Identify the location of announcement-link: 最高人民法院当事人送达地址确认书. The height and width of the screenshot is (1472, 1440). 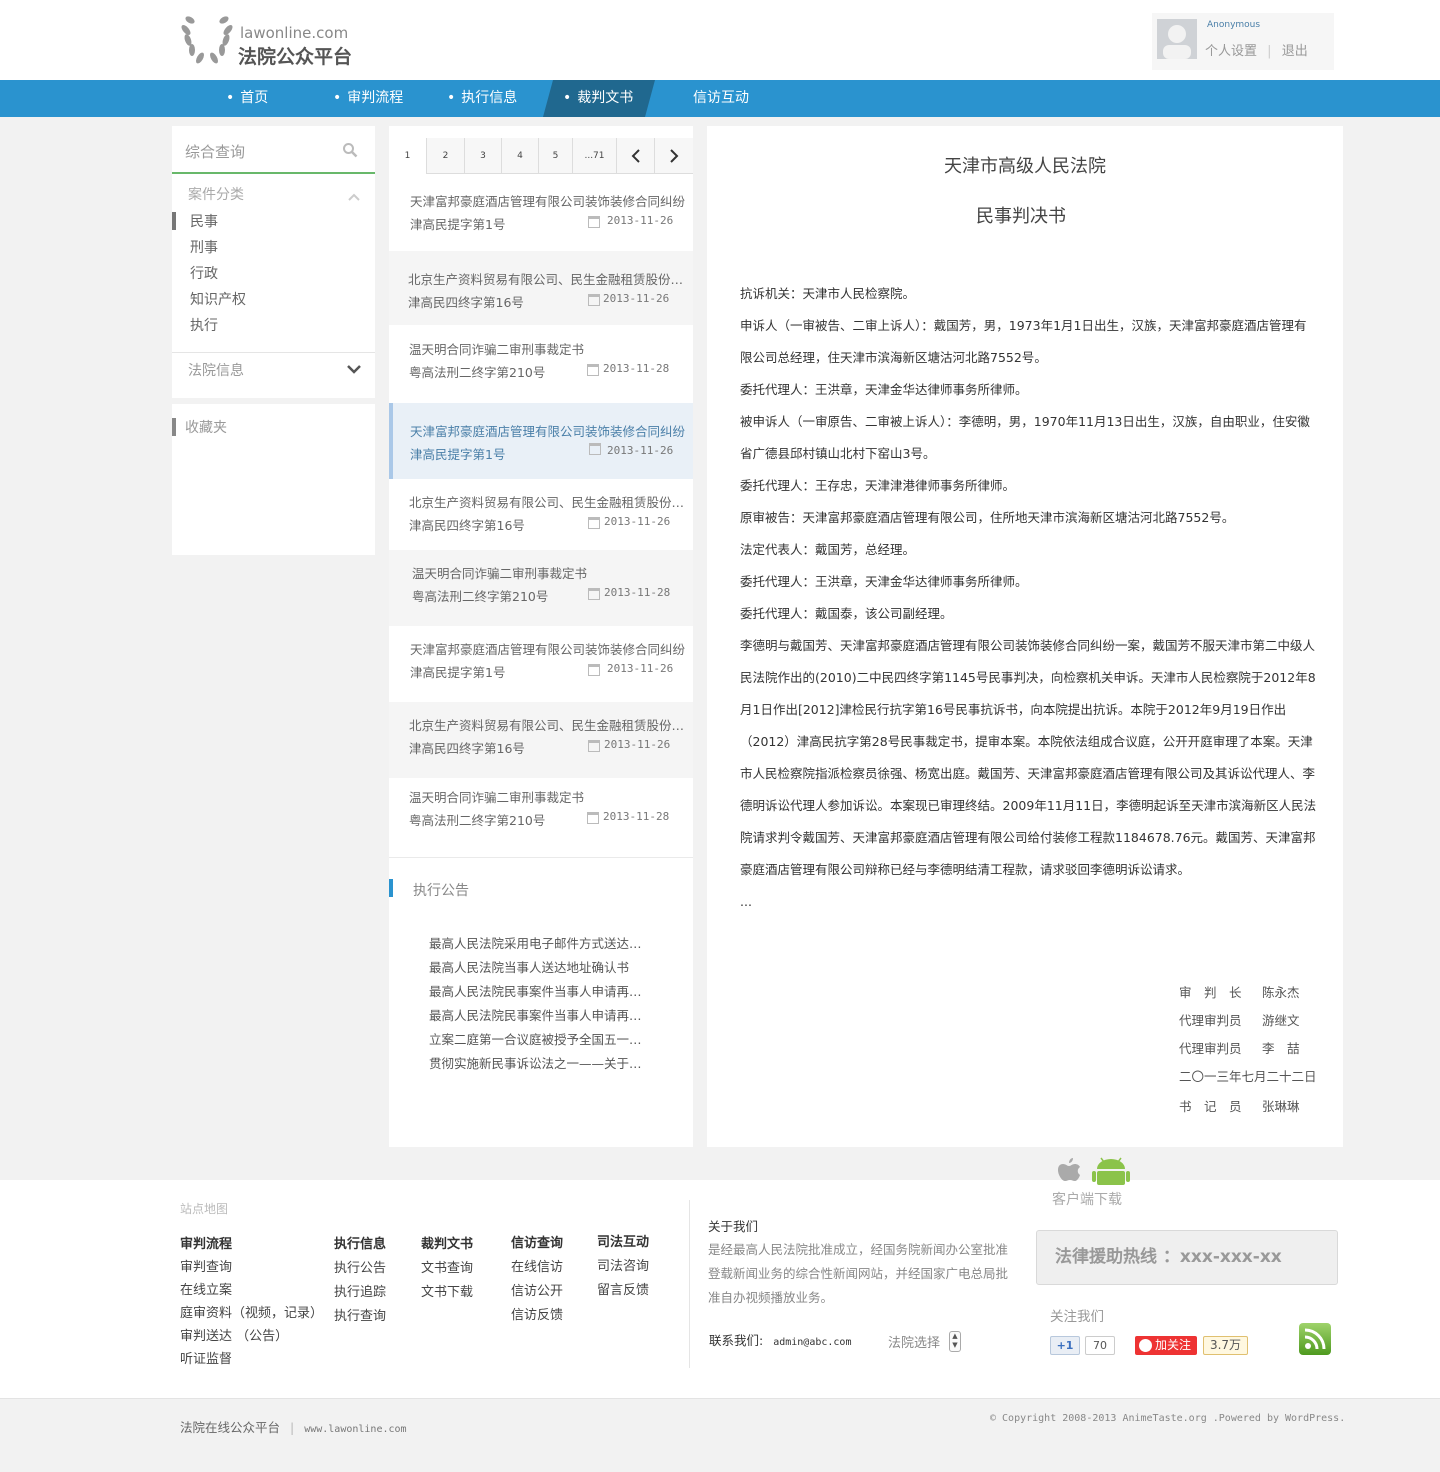
(536, 966).